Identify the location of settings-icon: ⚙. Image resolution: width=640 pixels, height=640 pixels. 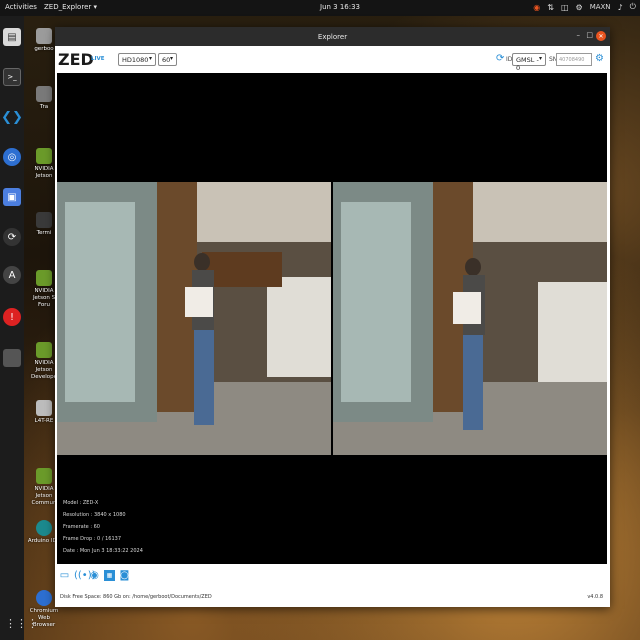
(599, 58).